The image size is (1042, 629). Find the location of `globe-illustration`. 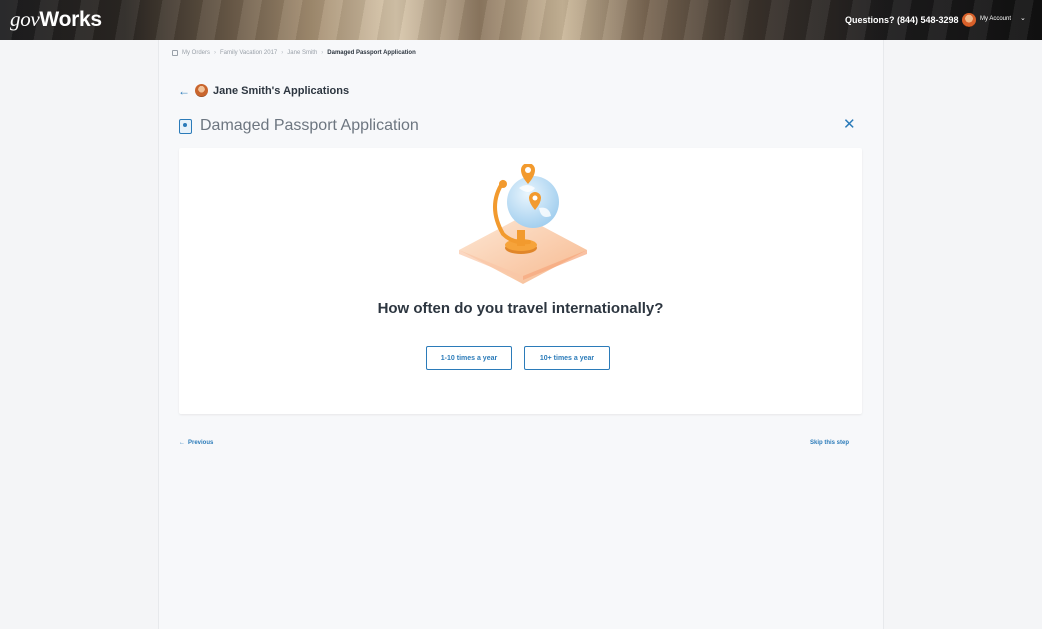

globe-illustration is located at coordinates (523, 228).